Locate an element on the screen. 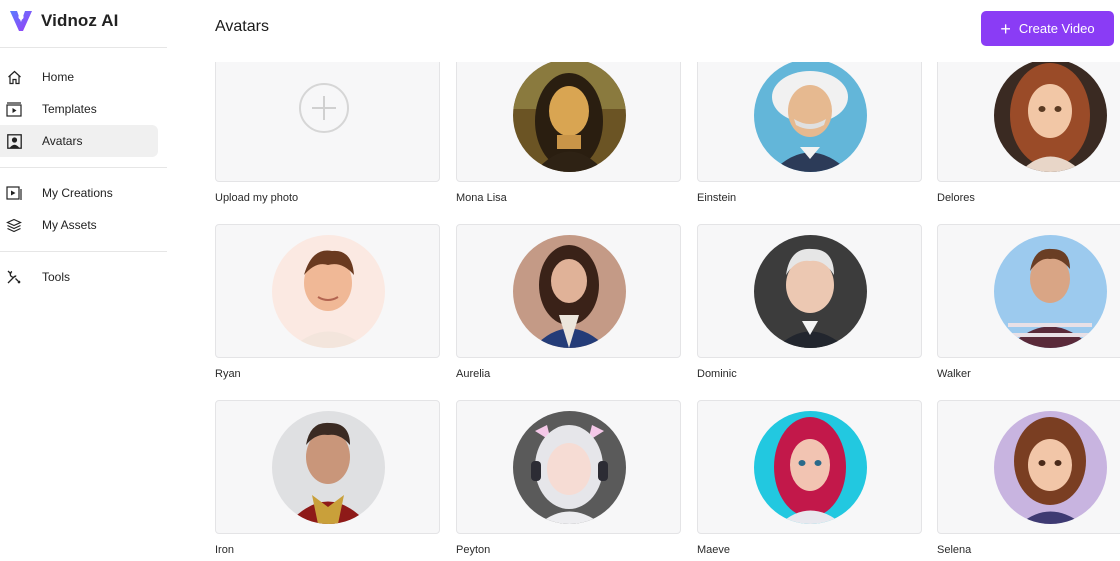 This screenshot has width=1120, height=561. peyton-avatar is located at coordinates (569, 467).